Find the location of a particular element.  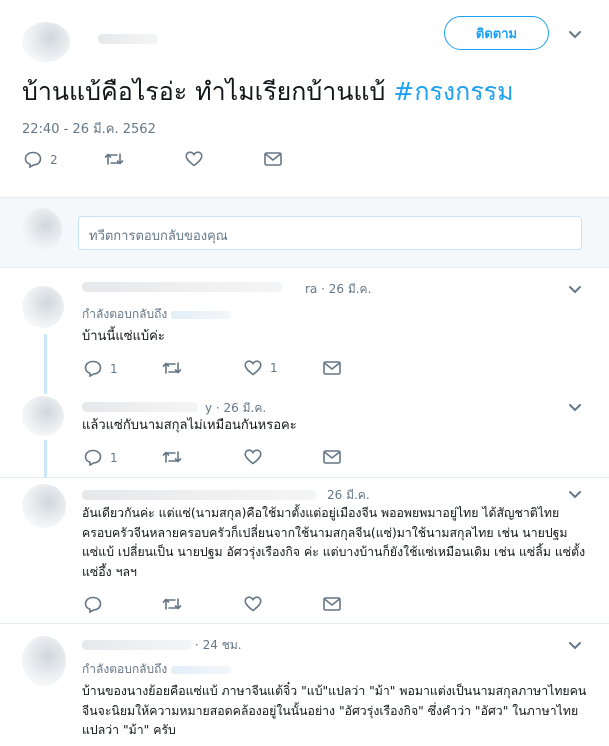

author-name is located at coordinates (128, 39).